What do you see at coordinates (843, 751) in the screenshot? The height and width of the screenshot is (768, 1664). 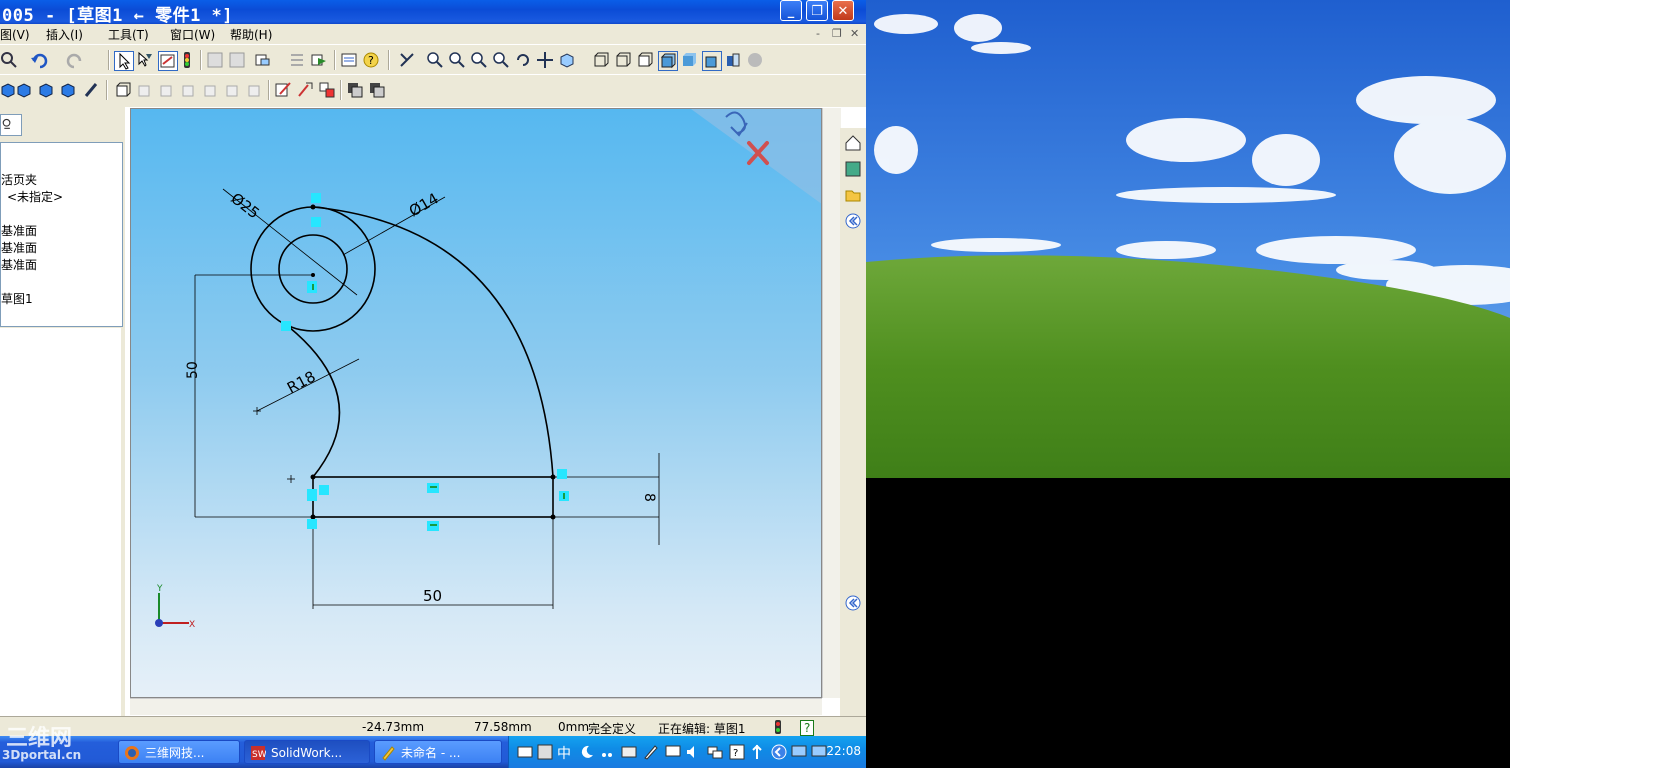 I see `clock: 22:08` at bounding box center [843, 751].